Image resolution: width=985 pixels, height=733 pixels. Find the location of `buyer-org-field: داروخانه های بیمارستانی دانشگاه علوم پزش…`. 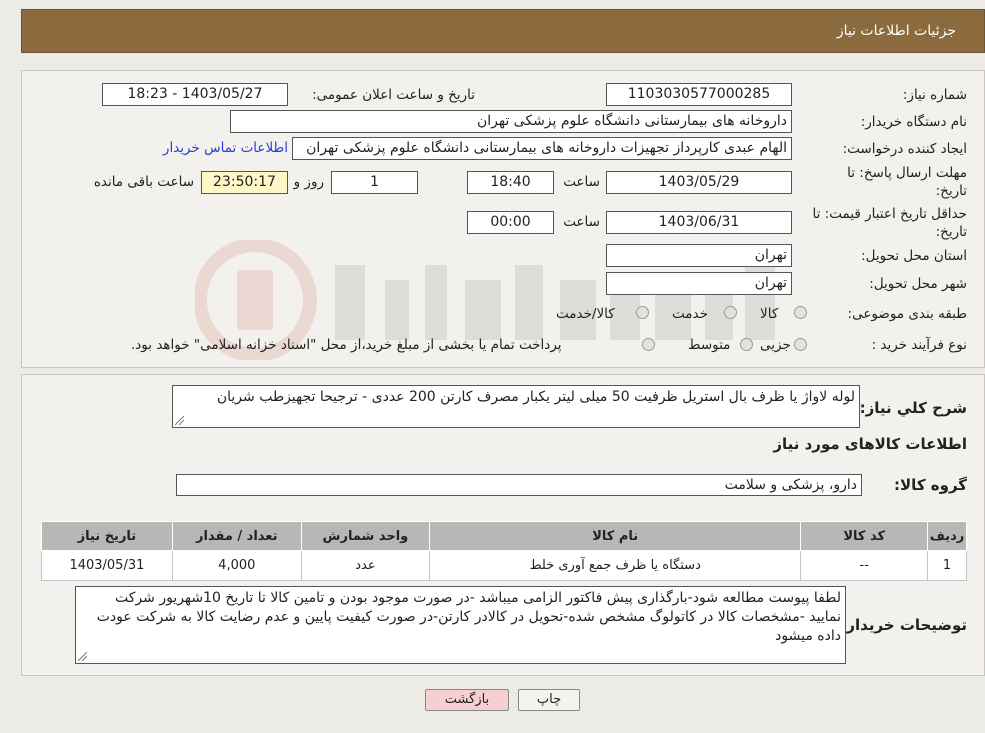

buyer-org-field: داروخانه های بیمارستانی دانشگاه علوم پزش… is located at coordinates (511, 121).